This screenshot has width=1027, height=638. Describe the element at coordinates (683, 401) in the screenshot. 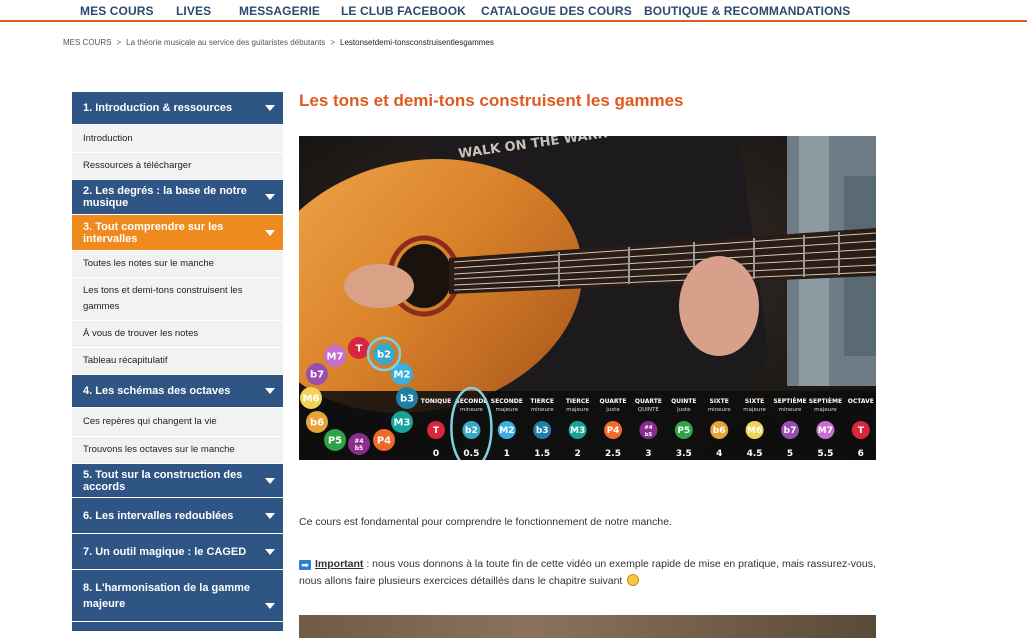

I see `interval-name: QUINTE` at that location.